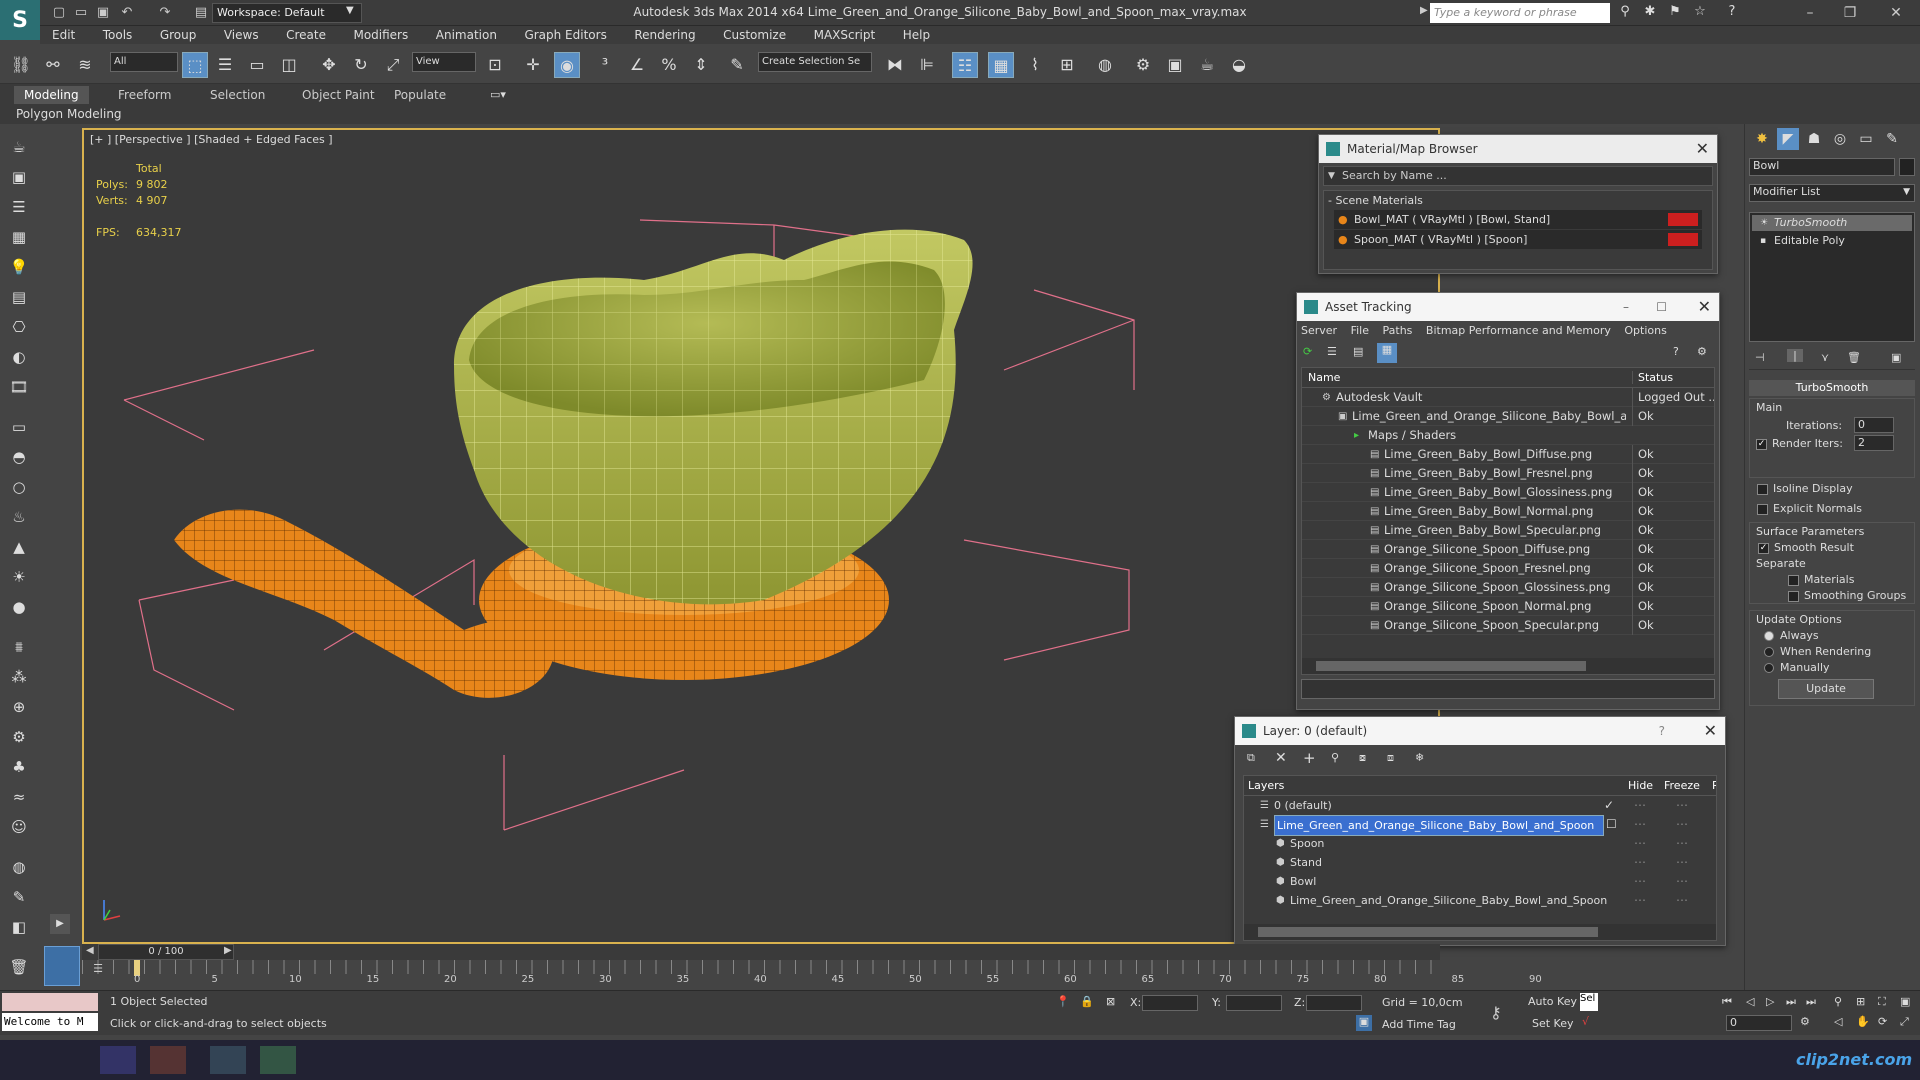  What do you see at coordinates (19, 487) in the screenshot?
I see `sphere-icon: ○` at bounding box center [19, 487].